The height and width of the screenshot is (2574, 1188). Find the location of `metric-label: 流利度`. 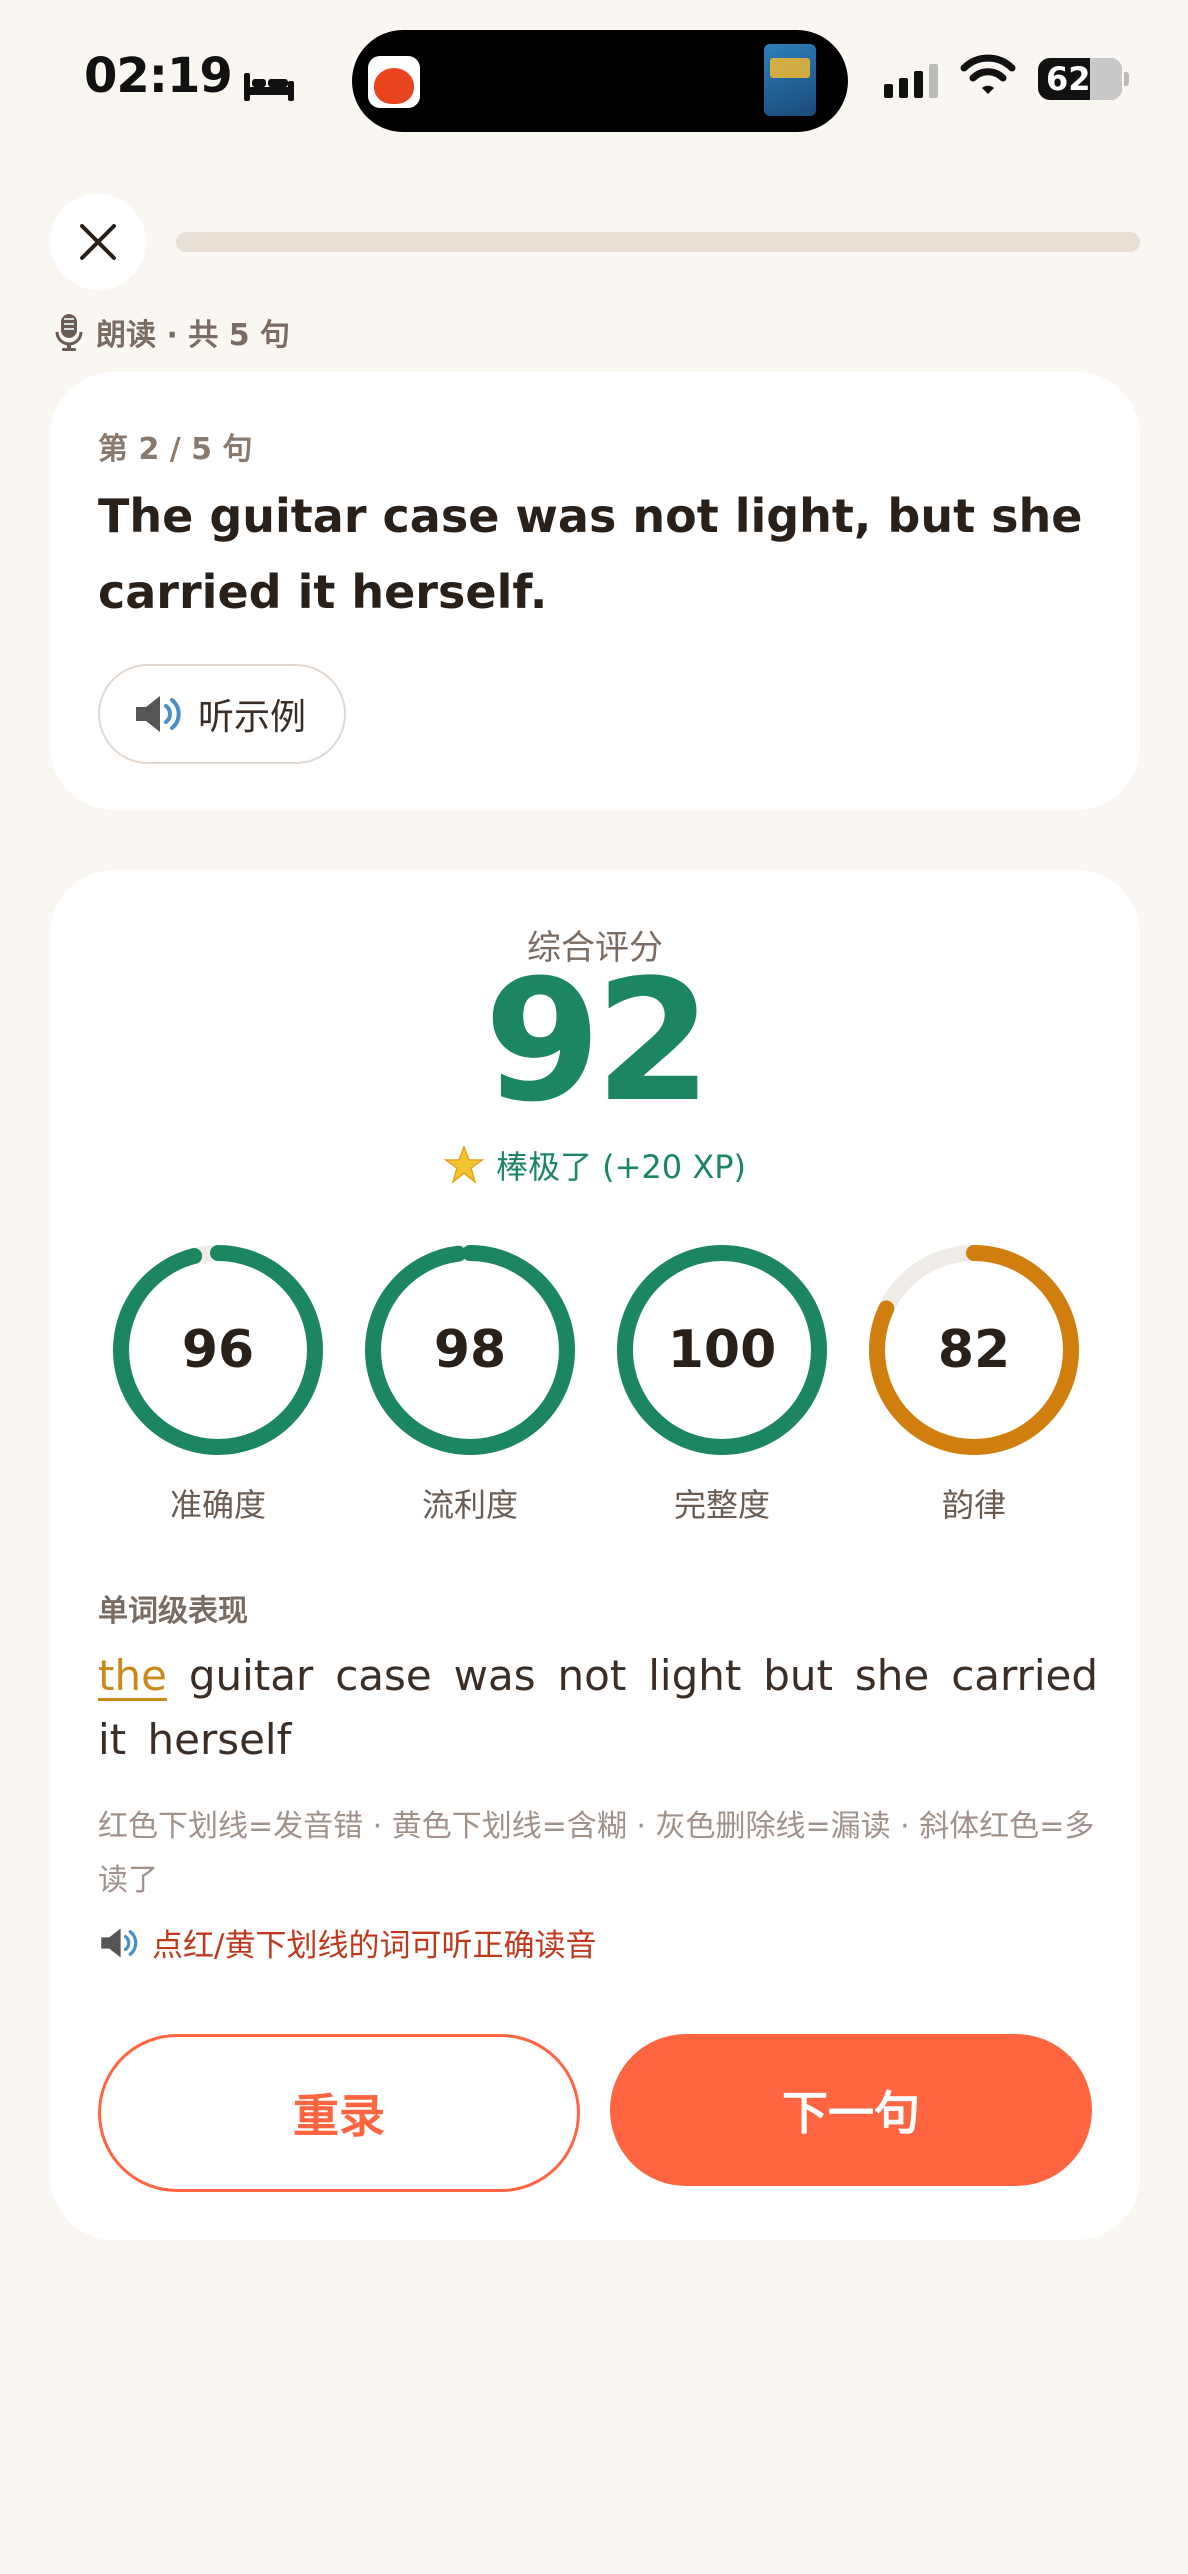

metric-label: 流利度 is located at coordinates (469, 1505).